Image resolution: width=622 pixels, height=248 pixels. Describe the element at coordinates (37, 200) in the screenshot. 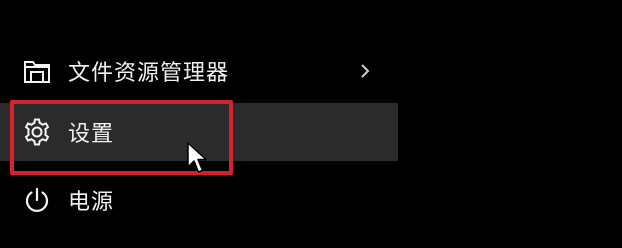

I see `power-icon` at that location.